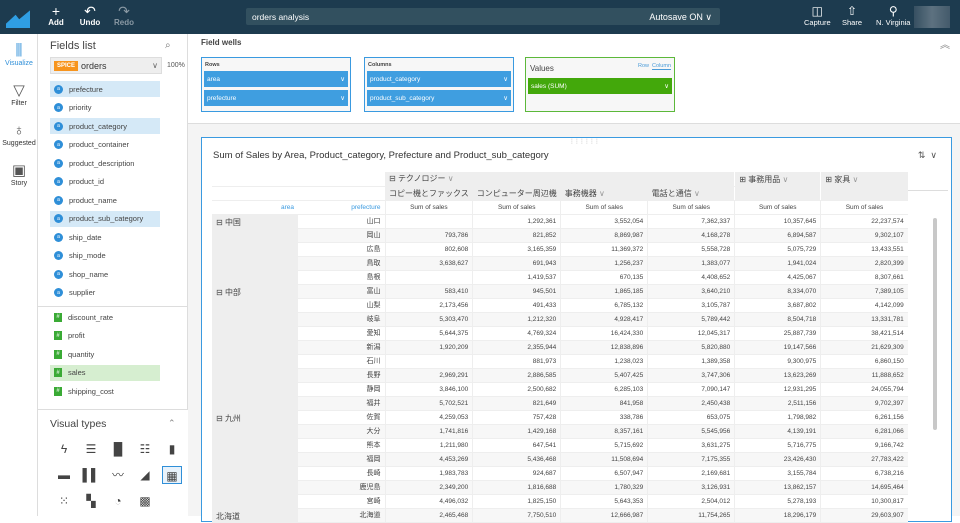 The image size is (960, 523). Describe the element at coordinates (91, 391) in the screenshot. I see `field-name: shipping_cost` at that location.